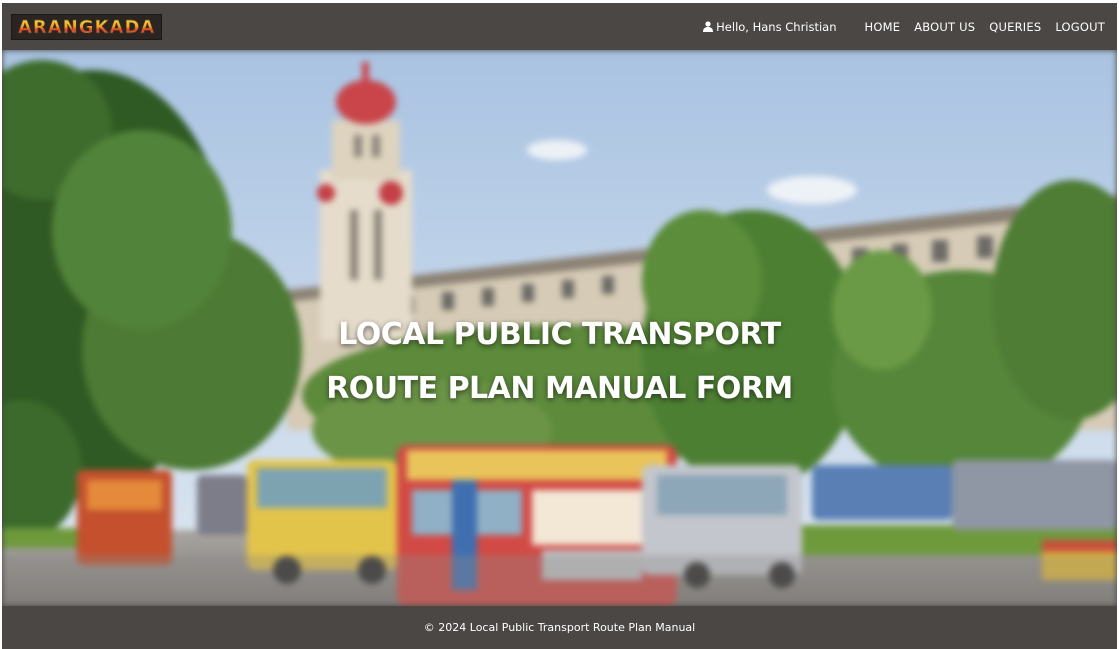 The height and width of the screenshot is (649, 1119). I want to click on nav-link-about-us: ABOUT US, so click(944, 27).